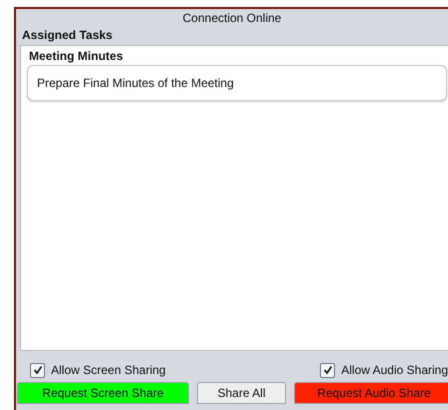 Image resolution: width=448 pixels, height=410 pixels. Describe the element at coordinates (108, 370) in the screenshot. I see `checkbox-label: Allow Screen Sharing` at that location.